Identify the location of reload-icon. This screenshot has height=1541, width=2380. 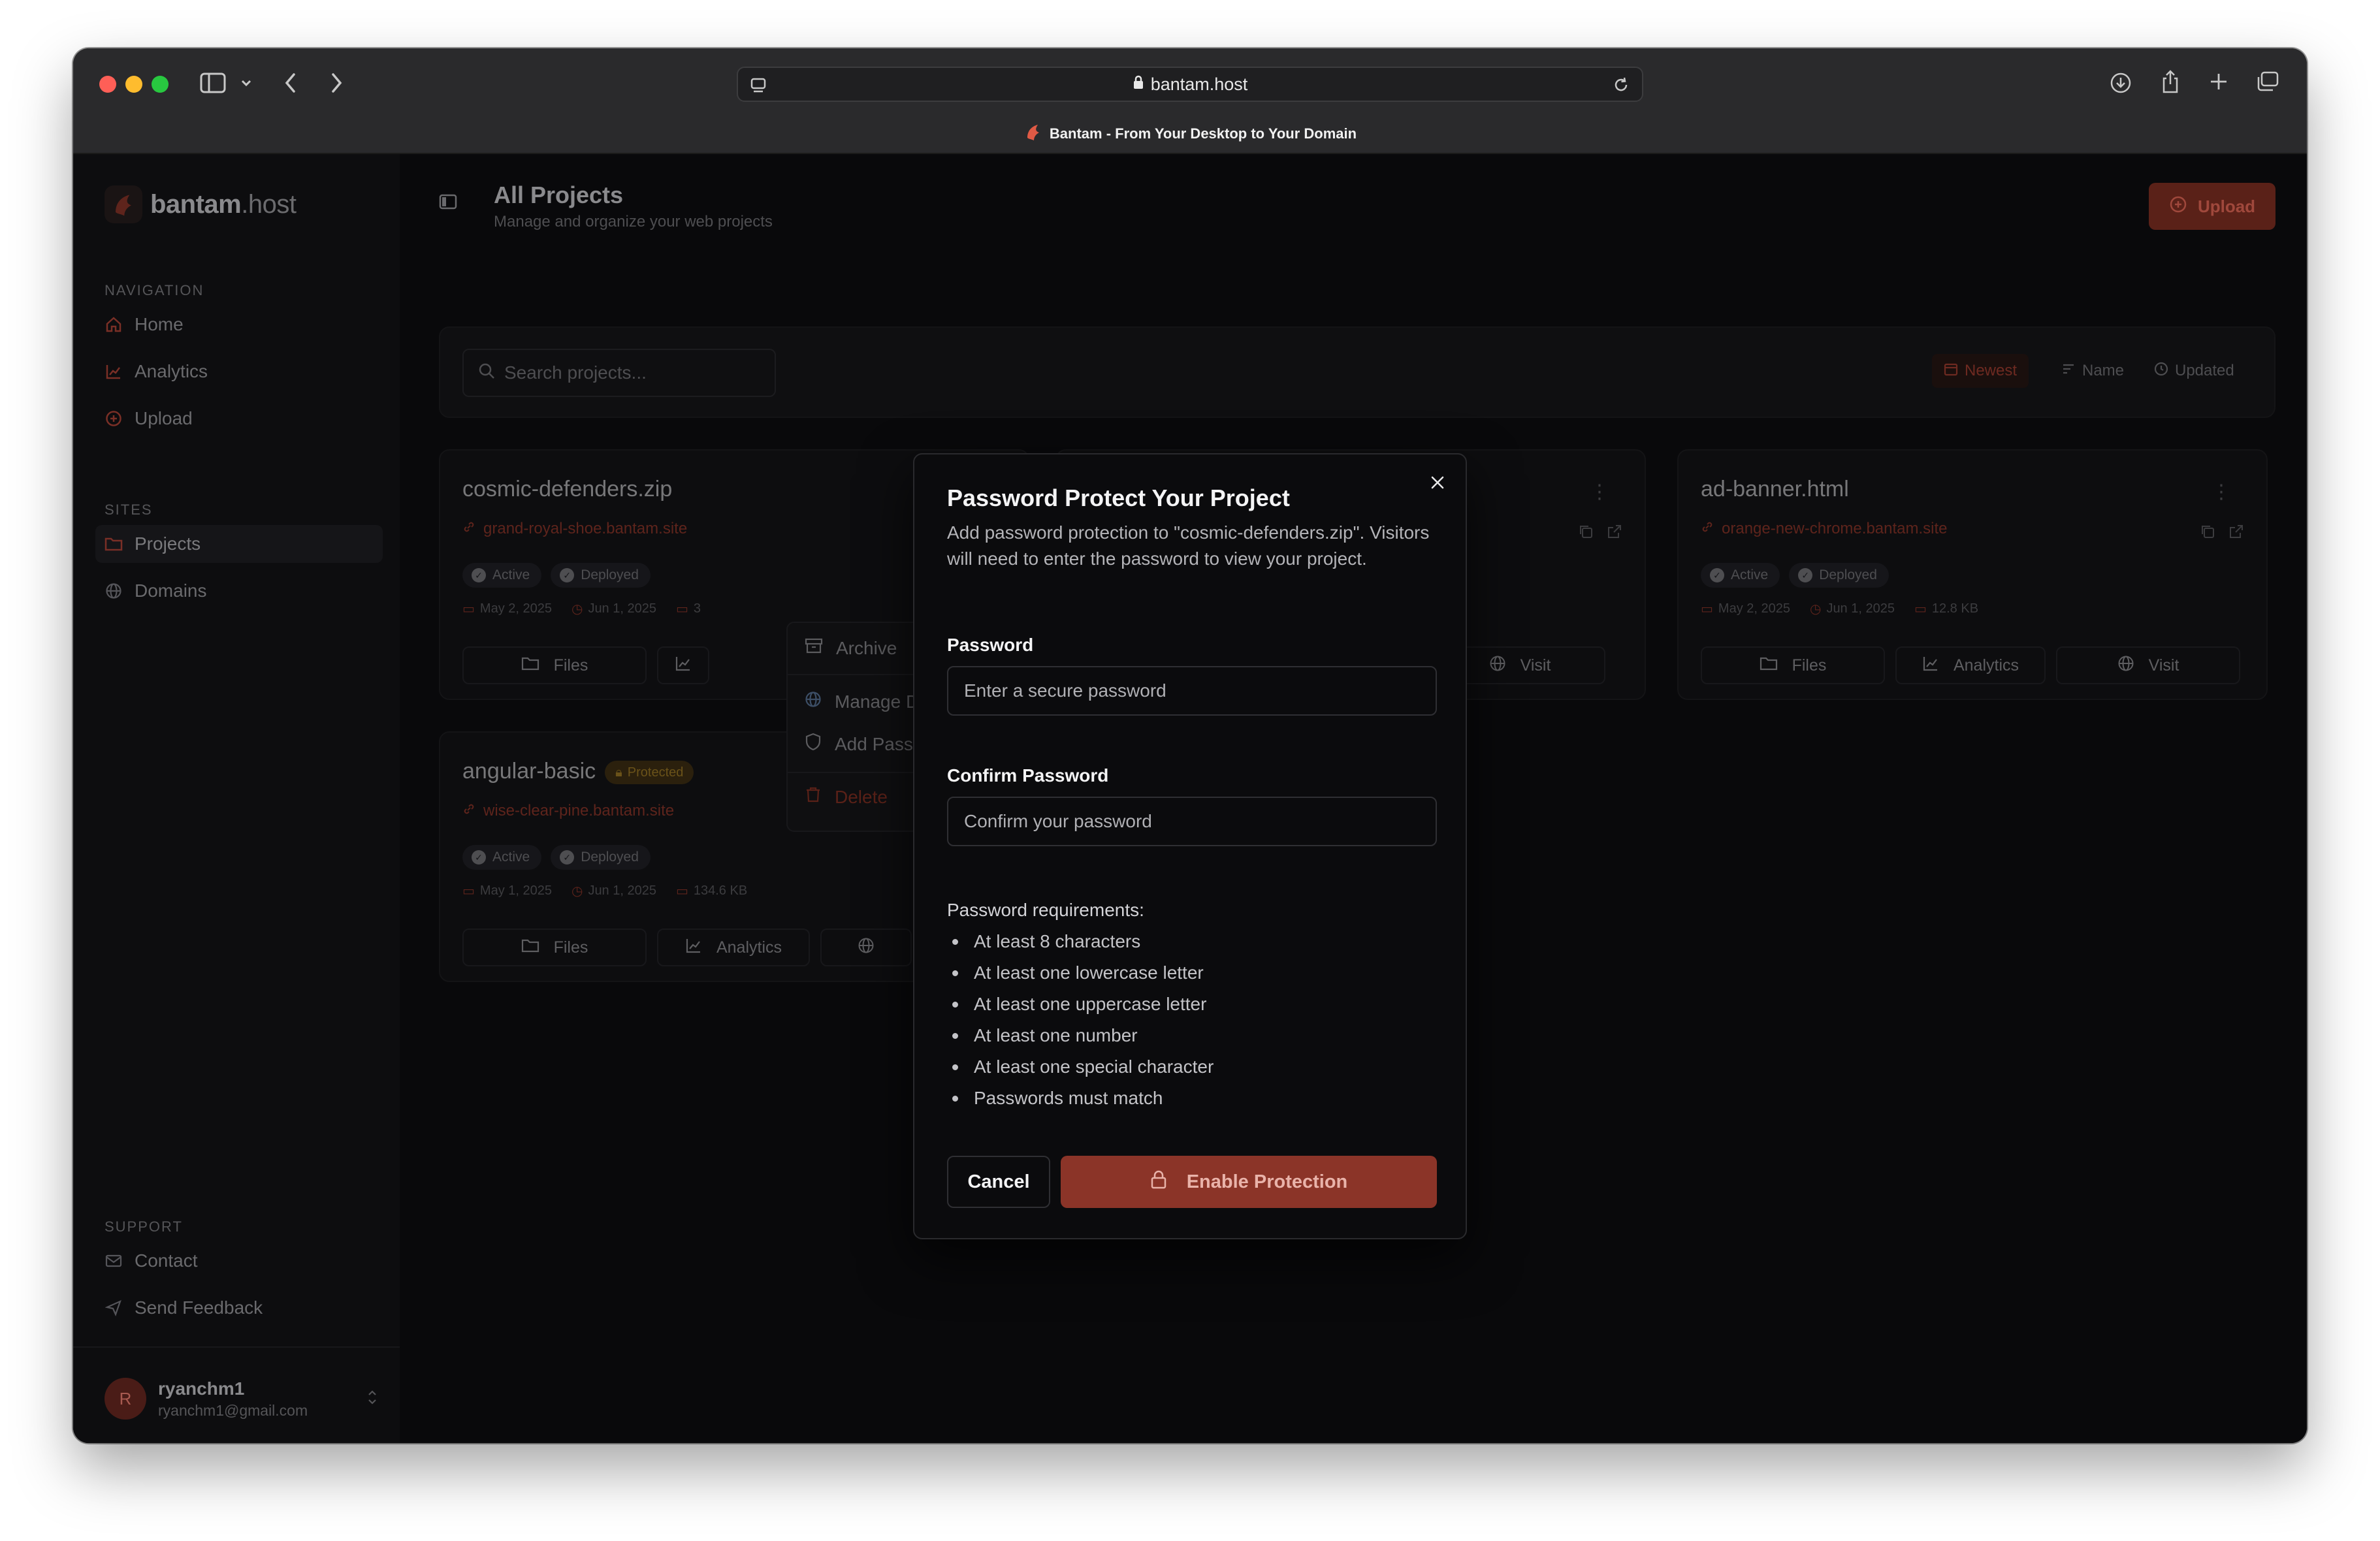
(1621, 87).